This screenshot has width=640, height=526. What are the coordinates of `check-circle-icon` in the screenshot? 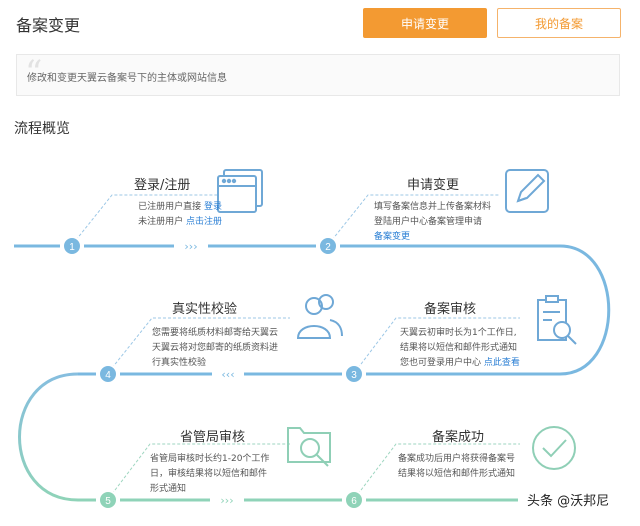 It's located at (554, 448).